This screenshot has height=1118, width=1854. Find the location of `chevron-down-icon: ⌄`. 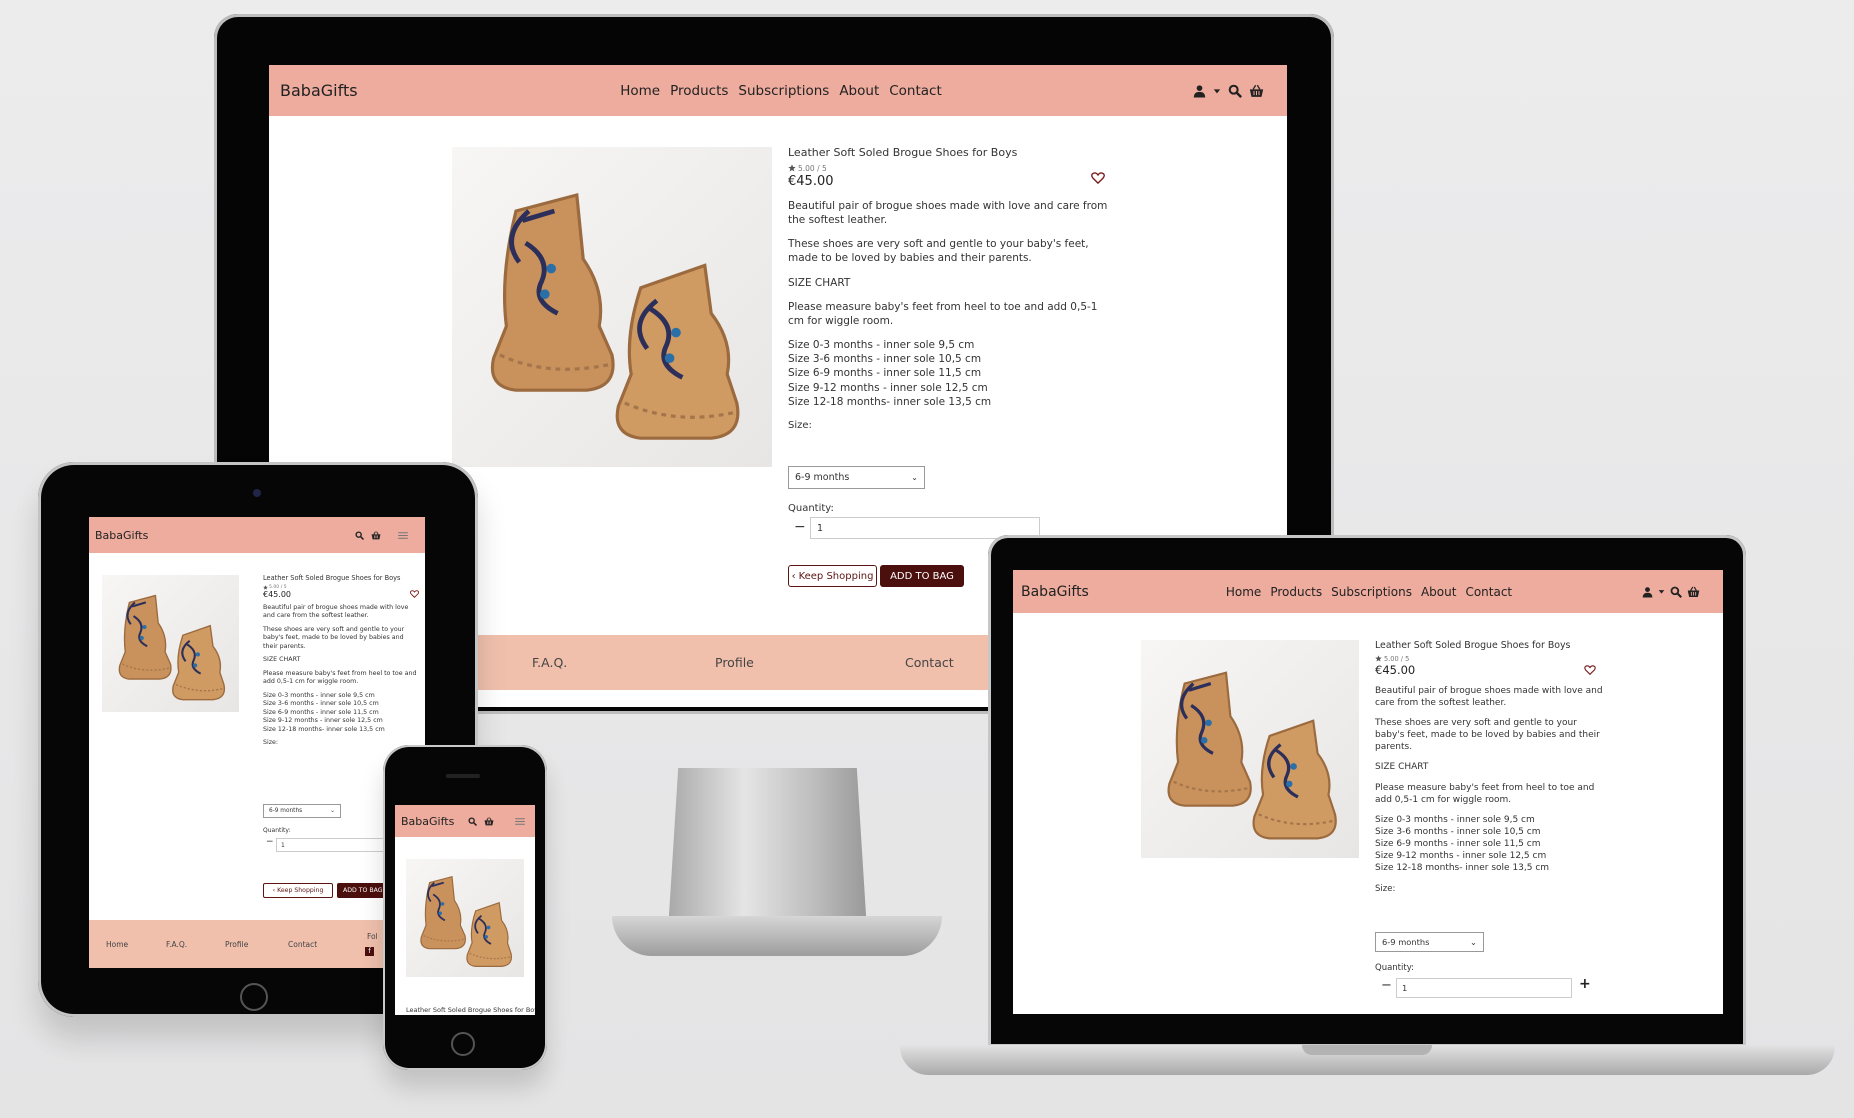

chevron-down-icon: ⌄ is located at coordinates (1473, 942).